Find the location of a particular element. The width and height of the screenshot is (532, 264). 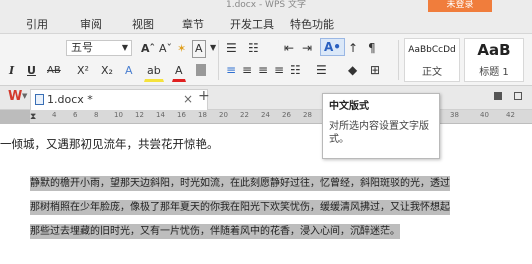

line-spacing-icon: ☰ is located at coordinates (321, 70).